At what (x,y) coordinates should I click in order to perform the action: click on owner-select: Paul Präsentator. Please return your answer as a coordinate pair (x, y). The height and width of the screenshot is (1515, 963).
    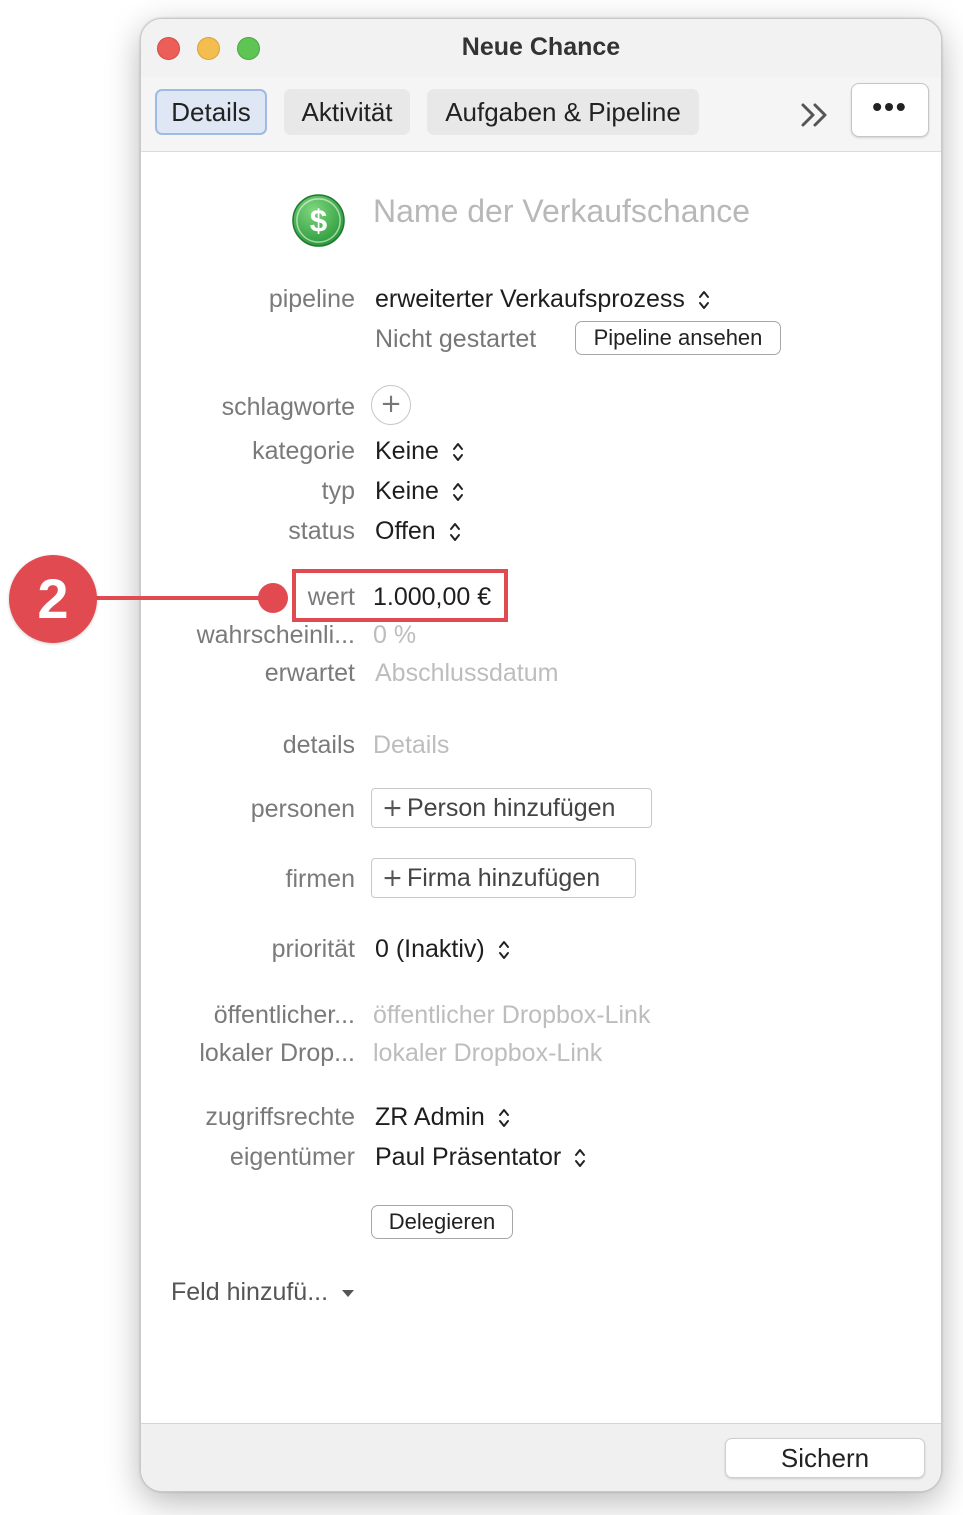
    Looking at the image, I should click on (480, 1157).